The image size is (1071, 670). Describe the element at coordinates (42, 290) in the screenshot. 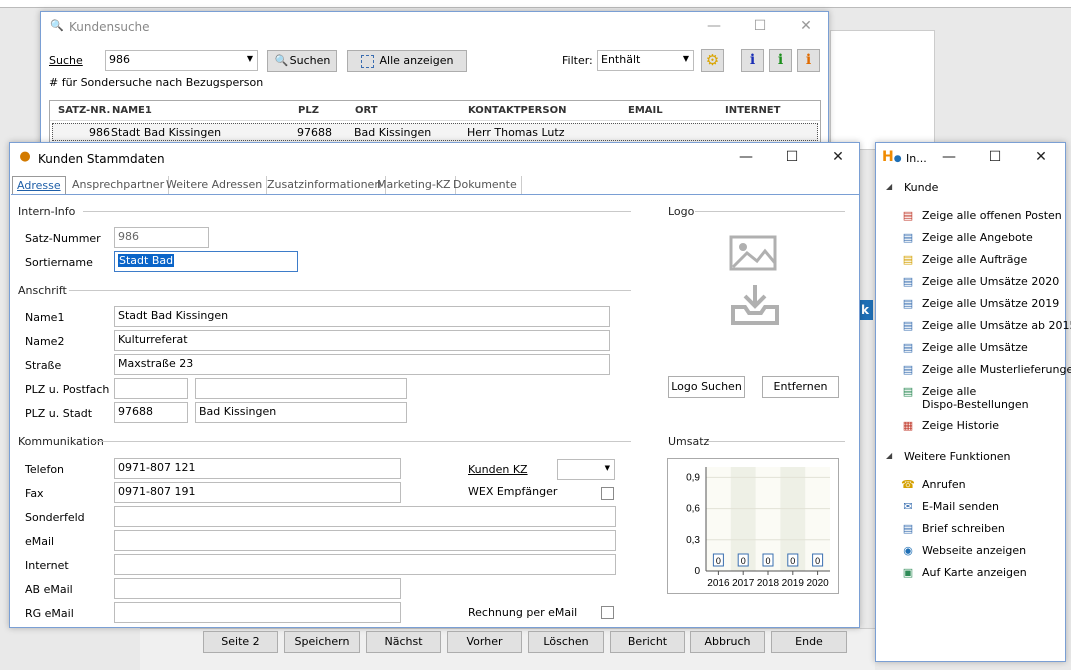

I see `section-anschrift: Anschrift` at that location.